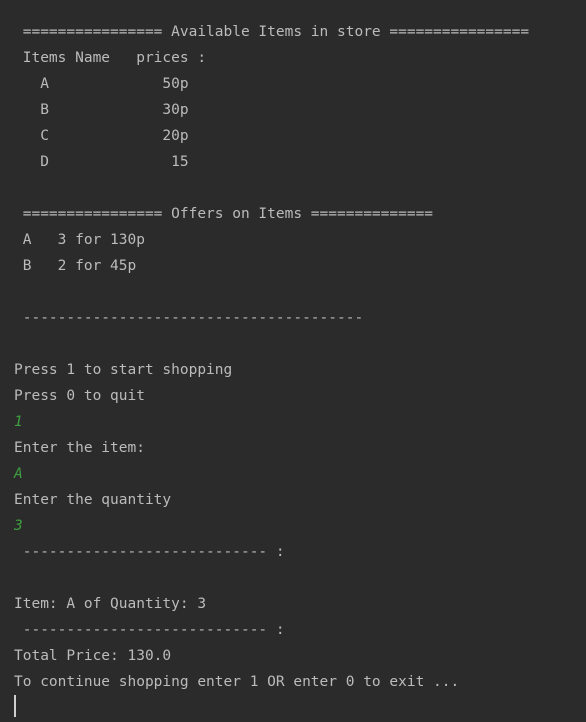 This screenshot has width=586, height=722. What do you see at coordinates (75, 266) in the screenshot?
I see `offer-row-b: B 2 for 45p` at bounding box center [75, 266].